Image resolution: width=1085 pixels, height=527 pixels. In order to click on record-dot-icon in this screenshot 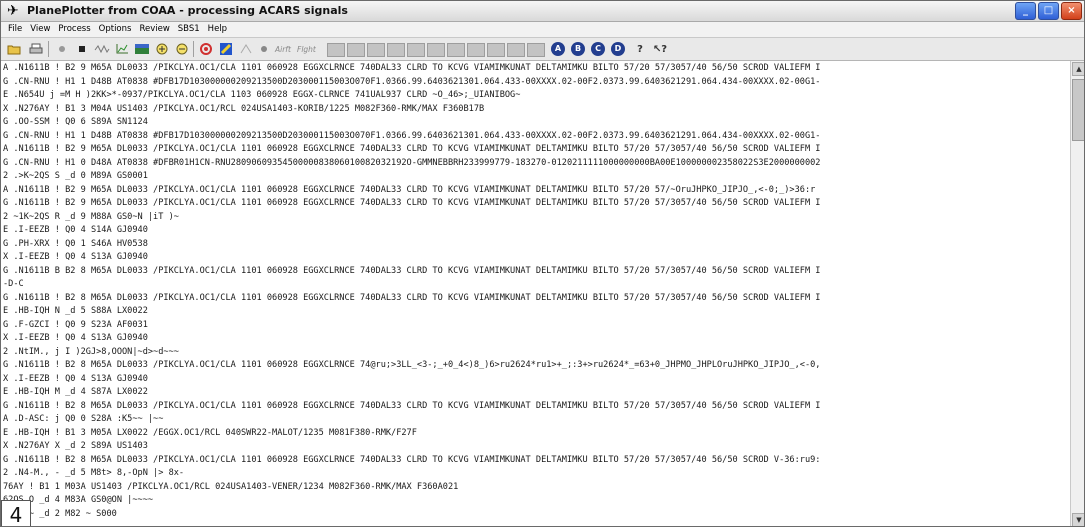, I will do `click(264, 49)`.